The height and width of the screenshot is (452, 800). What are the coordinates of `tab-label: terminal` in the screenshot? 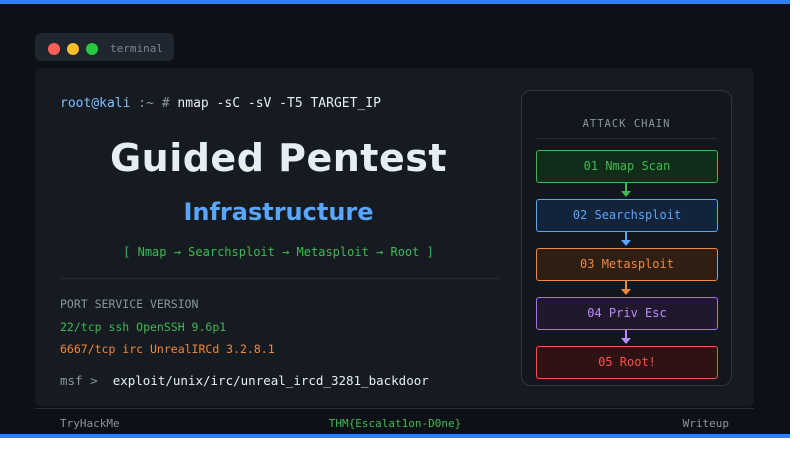 It's located at (136, 48).